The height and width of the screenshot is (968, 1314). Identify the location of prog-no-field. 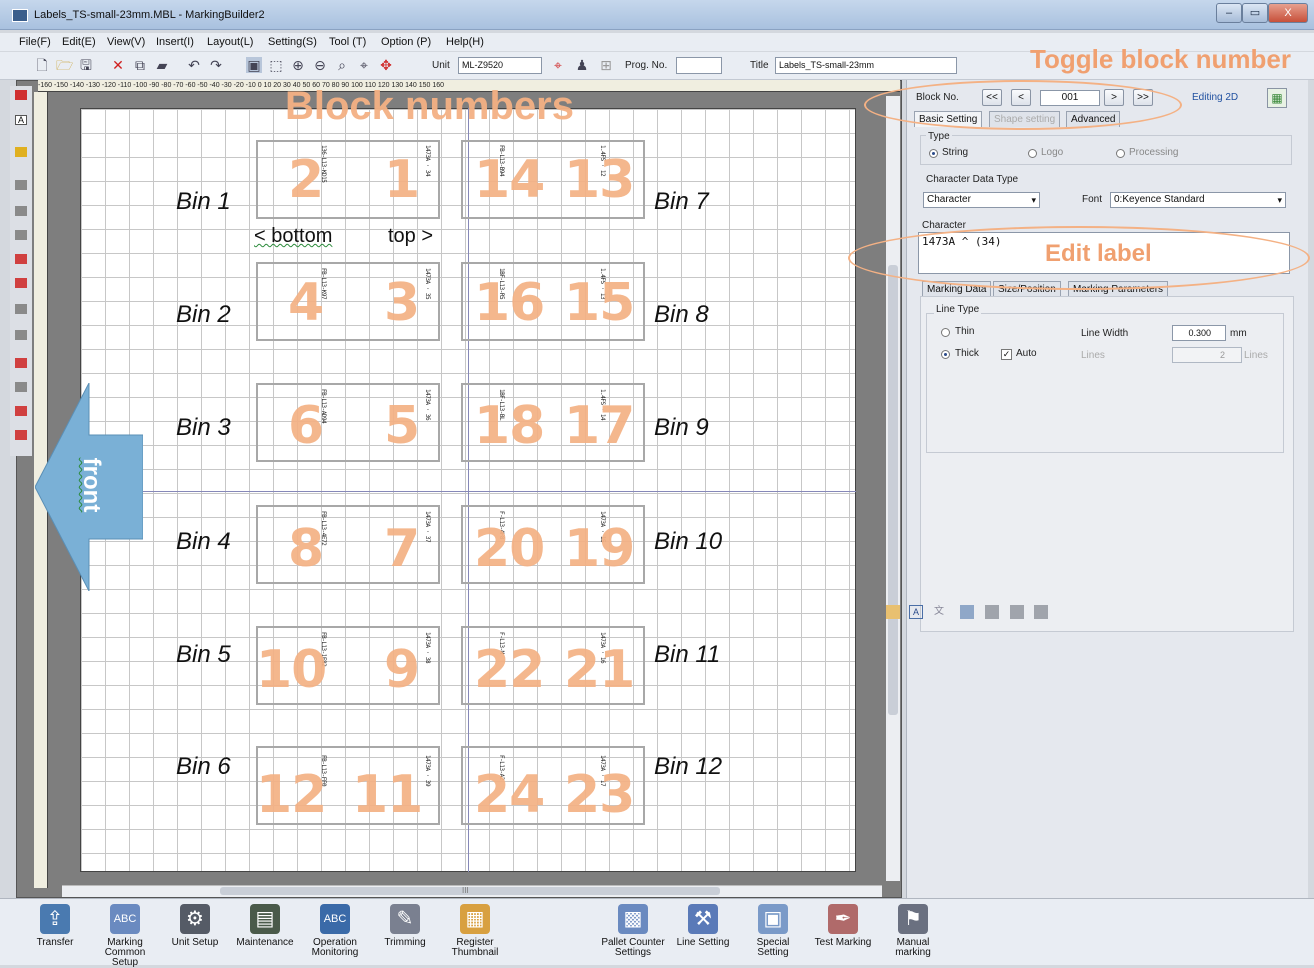
(699, 65).